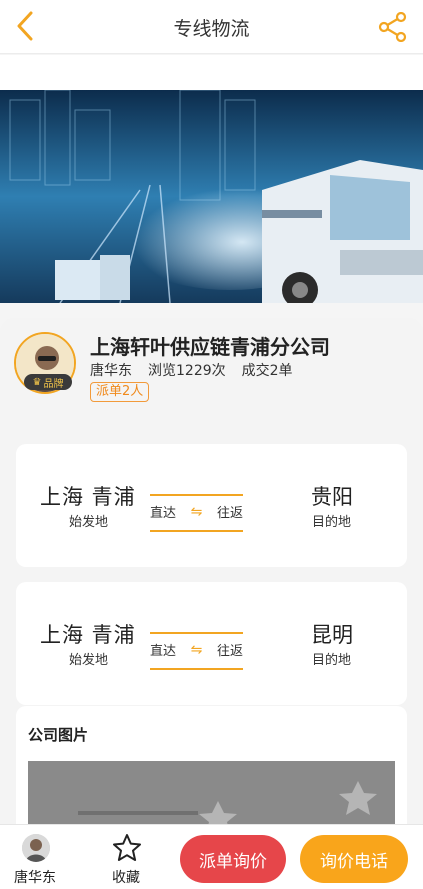  Describe the element at coordinates (211, 772) in the screenshot. I see `company-photos-section: 公司图片` at that location.